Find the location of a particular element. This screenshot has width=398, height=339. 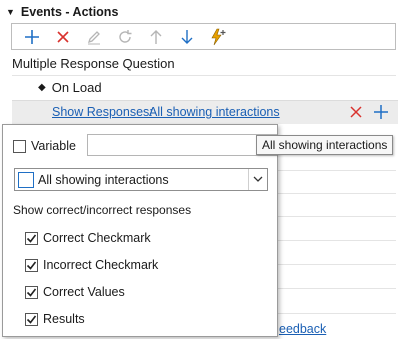

variable-input is located at coordinates (182, 145).